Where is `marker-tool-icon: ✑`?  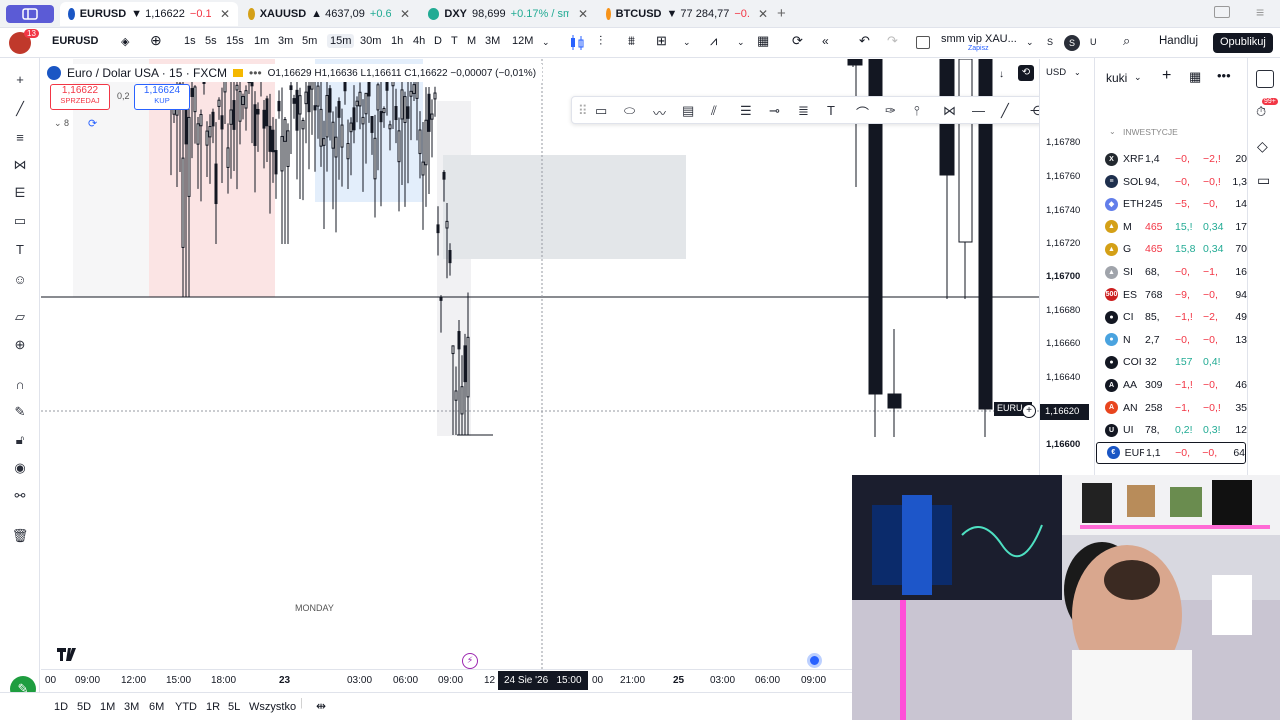
marker-tool-icon: ✑ is located at coordinates (890, 111).